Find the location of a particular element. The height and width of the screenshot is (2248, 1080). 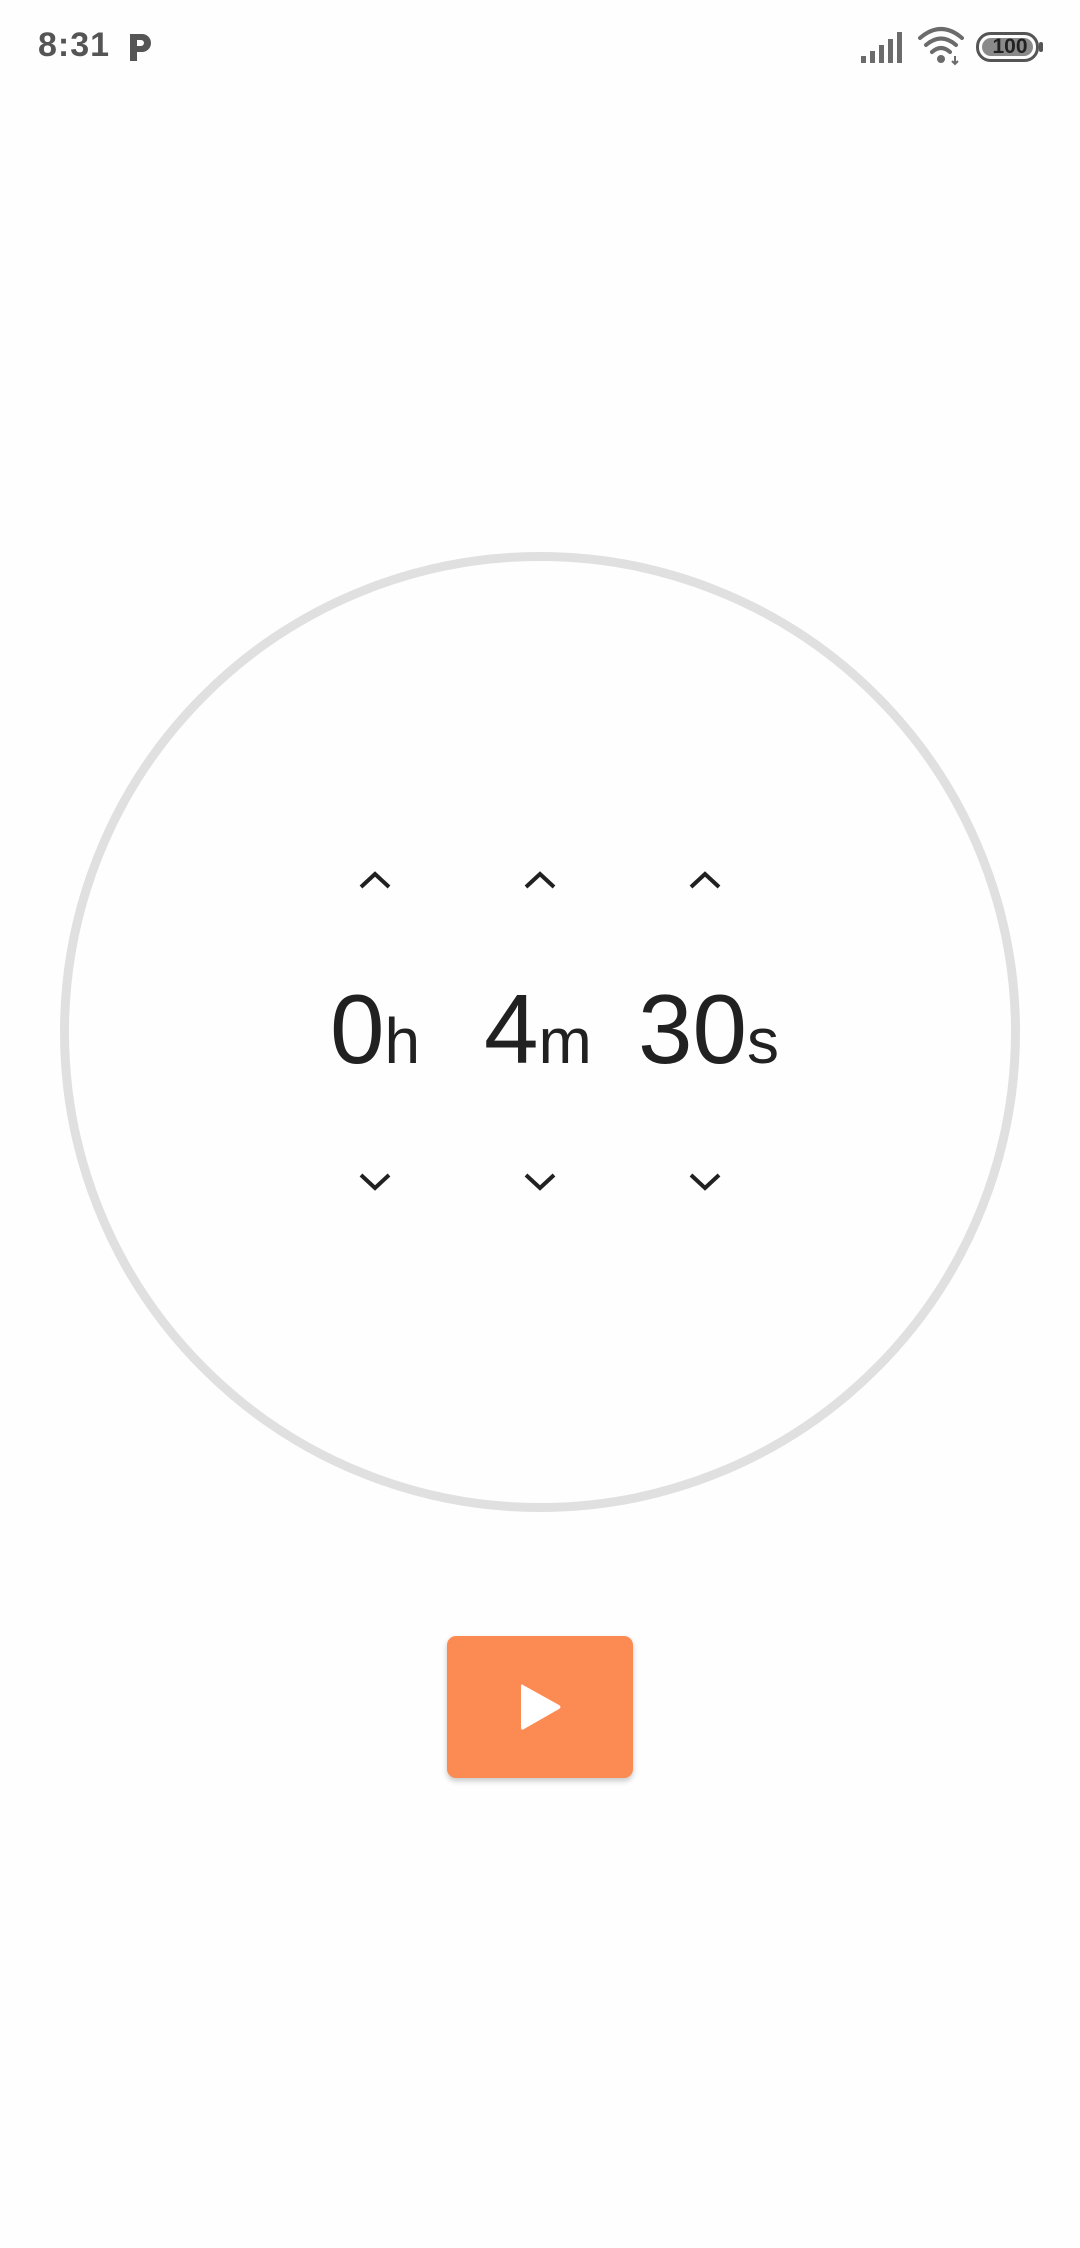

start-timer-button is located at coordinates (540, 1707).